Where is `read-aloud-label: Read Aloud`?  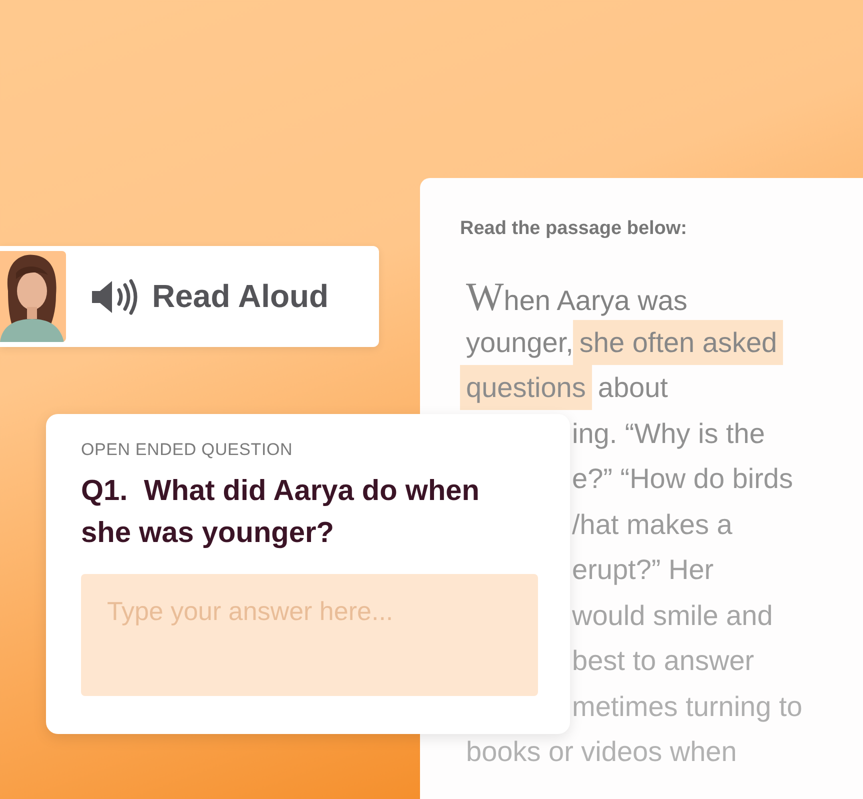
read-aloud-label: Read Aloud is located at coordinates (240, 296).